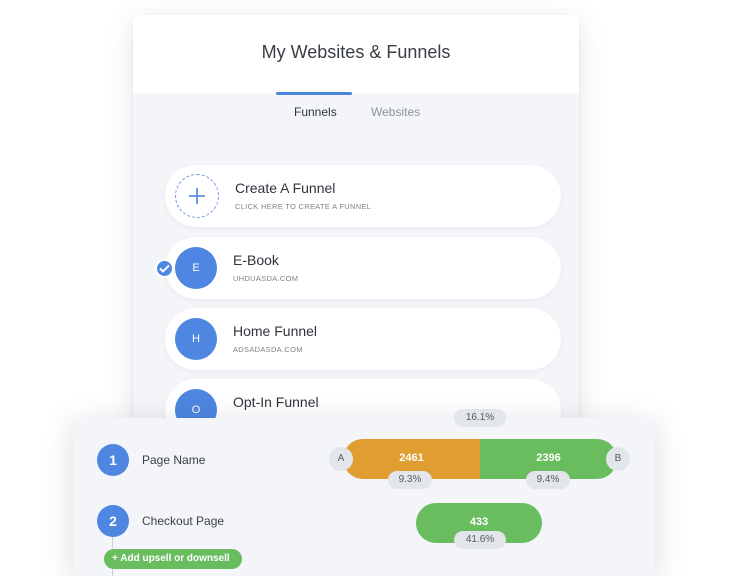  I want to click on create-funnel-subtitle: CLICK HERE TO CREATE A FUNNEL, so click(303, 206).